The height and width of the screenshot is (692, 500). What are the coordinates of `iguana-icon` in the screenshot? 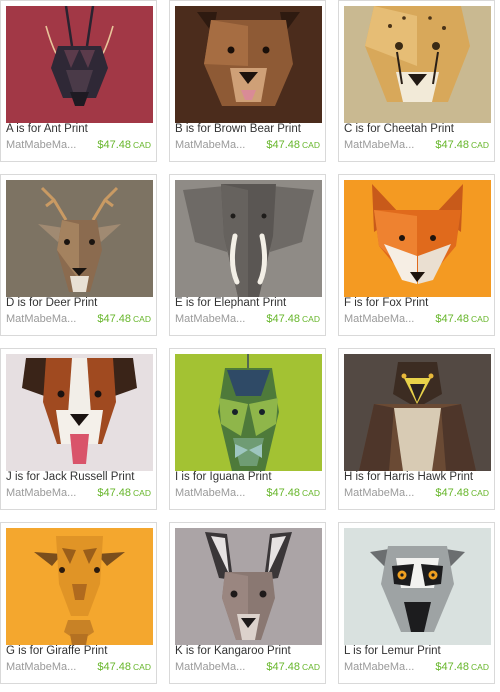 It's located at (248, 412).